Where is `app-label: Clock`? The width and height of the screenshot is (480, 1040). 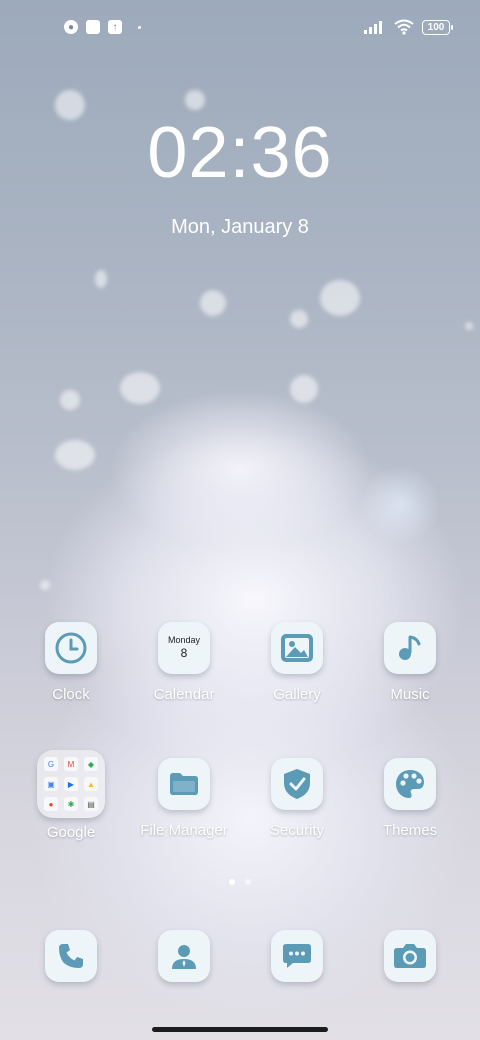
app-label: Clock is located at coordinates (71, 694).